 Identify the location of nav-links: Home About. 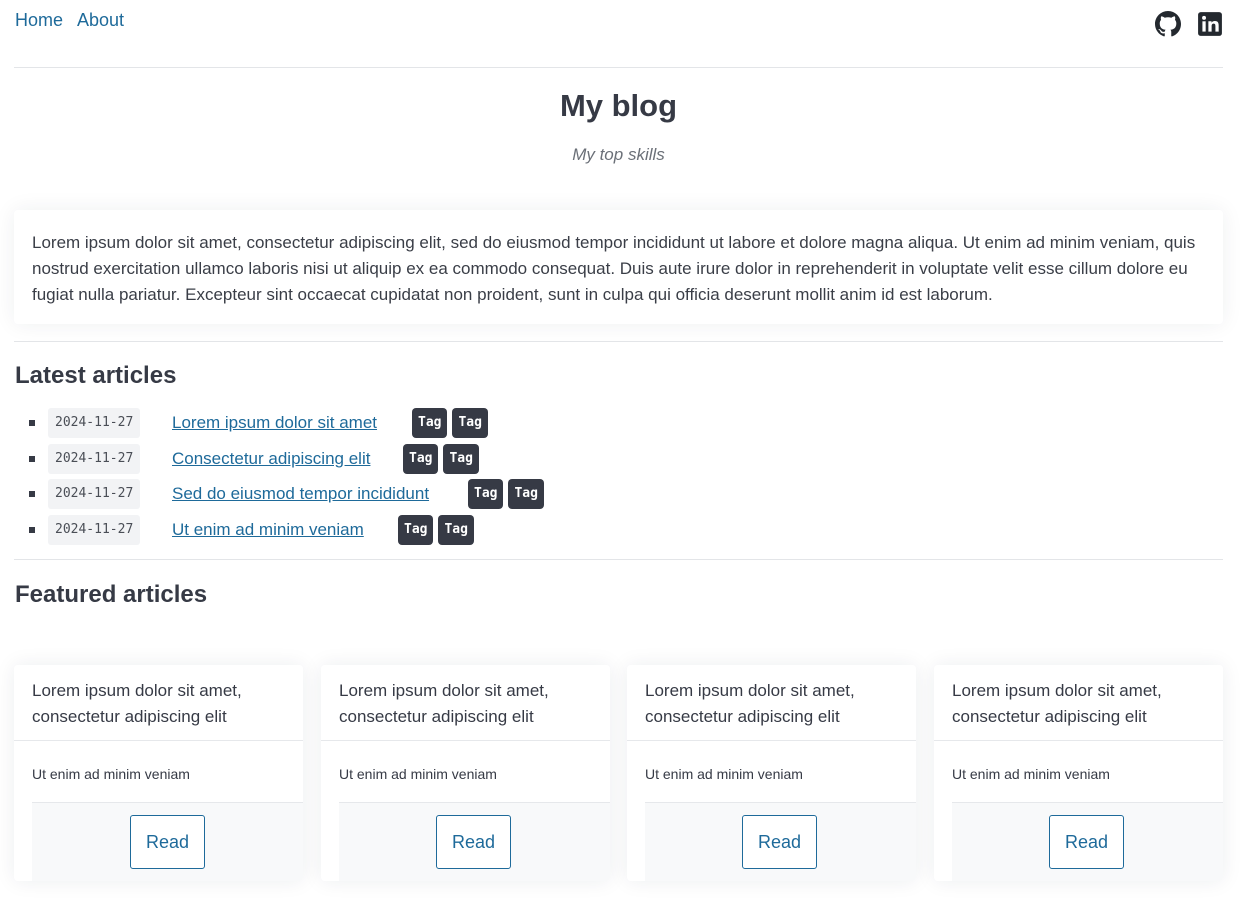
(69, 20).